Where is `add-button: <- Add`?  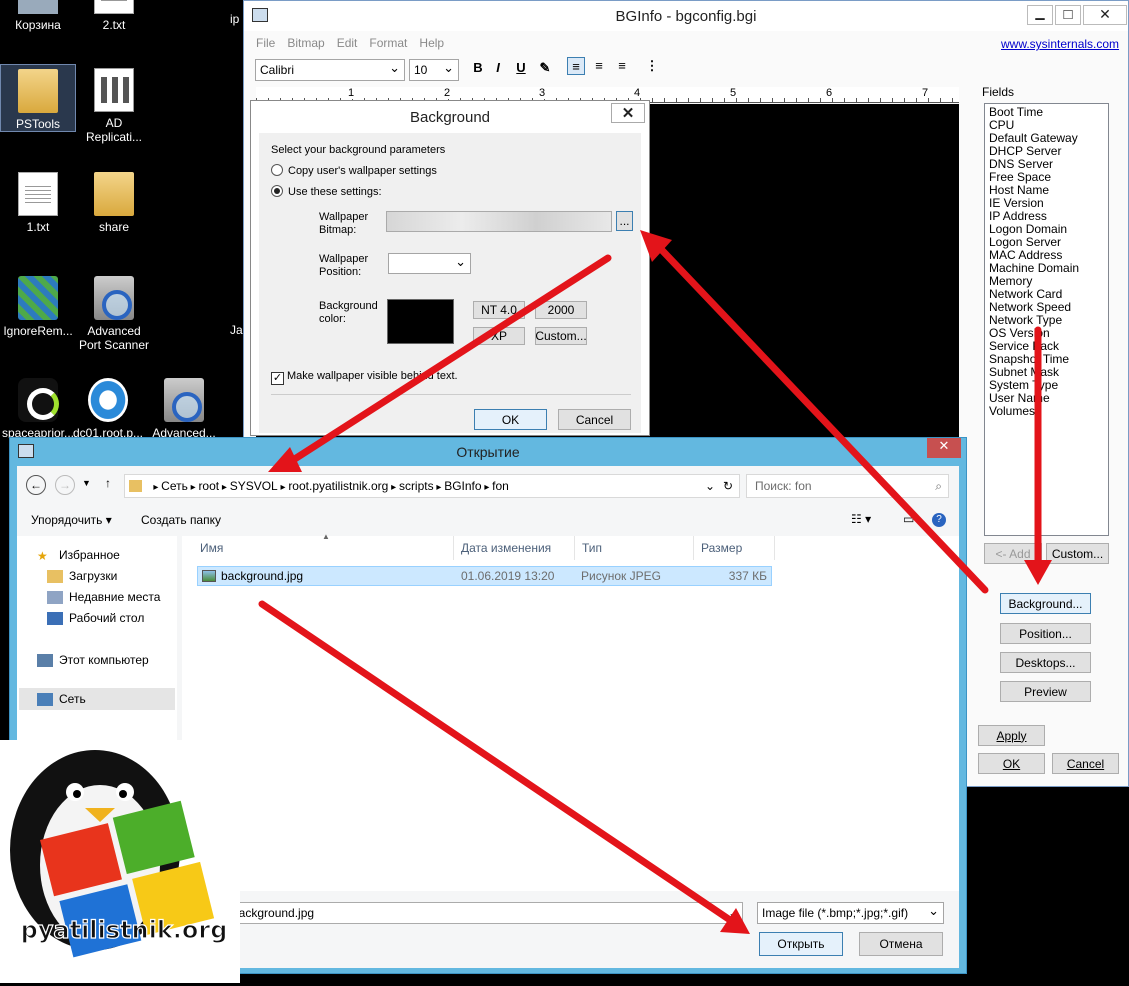
add-button: <- Add is located at coordinates (1013, 553).